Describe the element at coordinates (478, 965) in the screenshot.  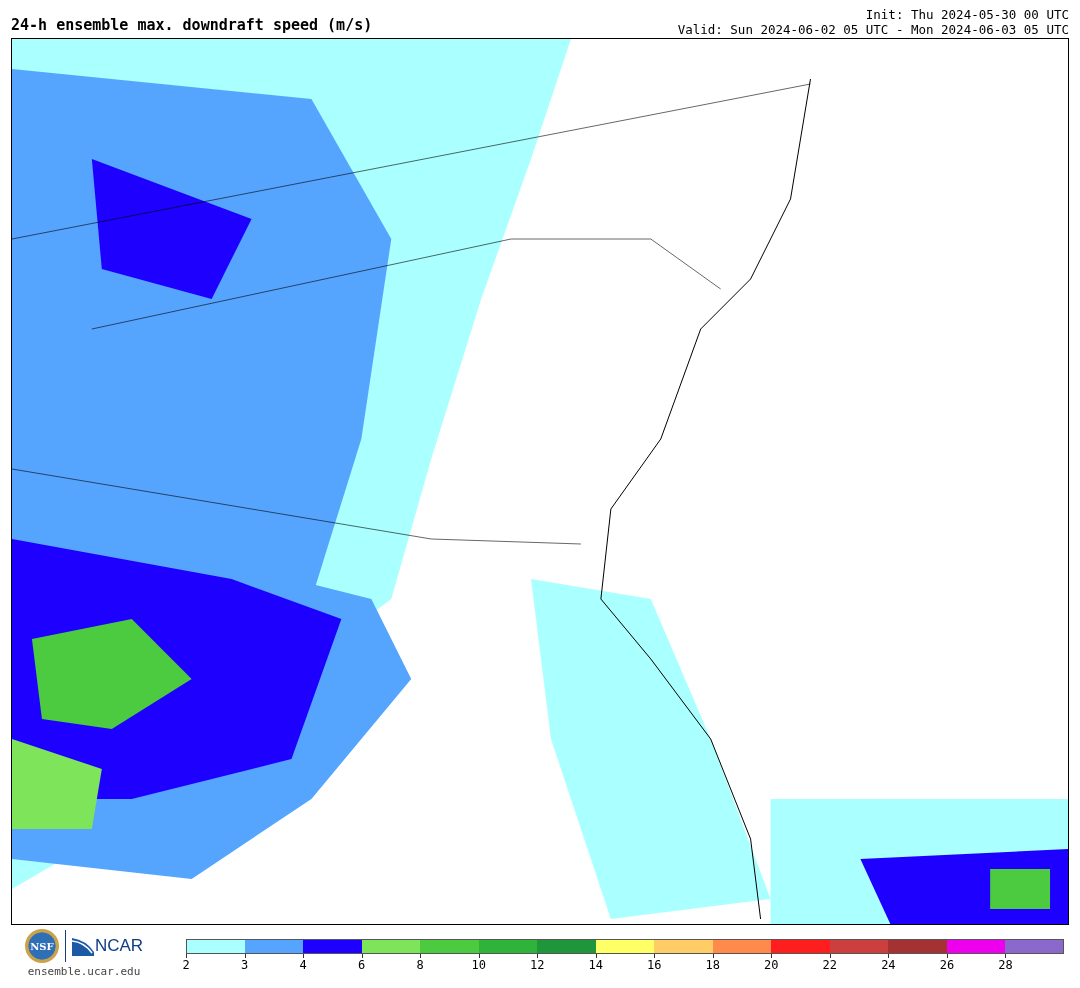
I see `legend-tick-label: 10` at that location.